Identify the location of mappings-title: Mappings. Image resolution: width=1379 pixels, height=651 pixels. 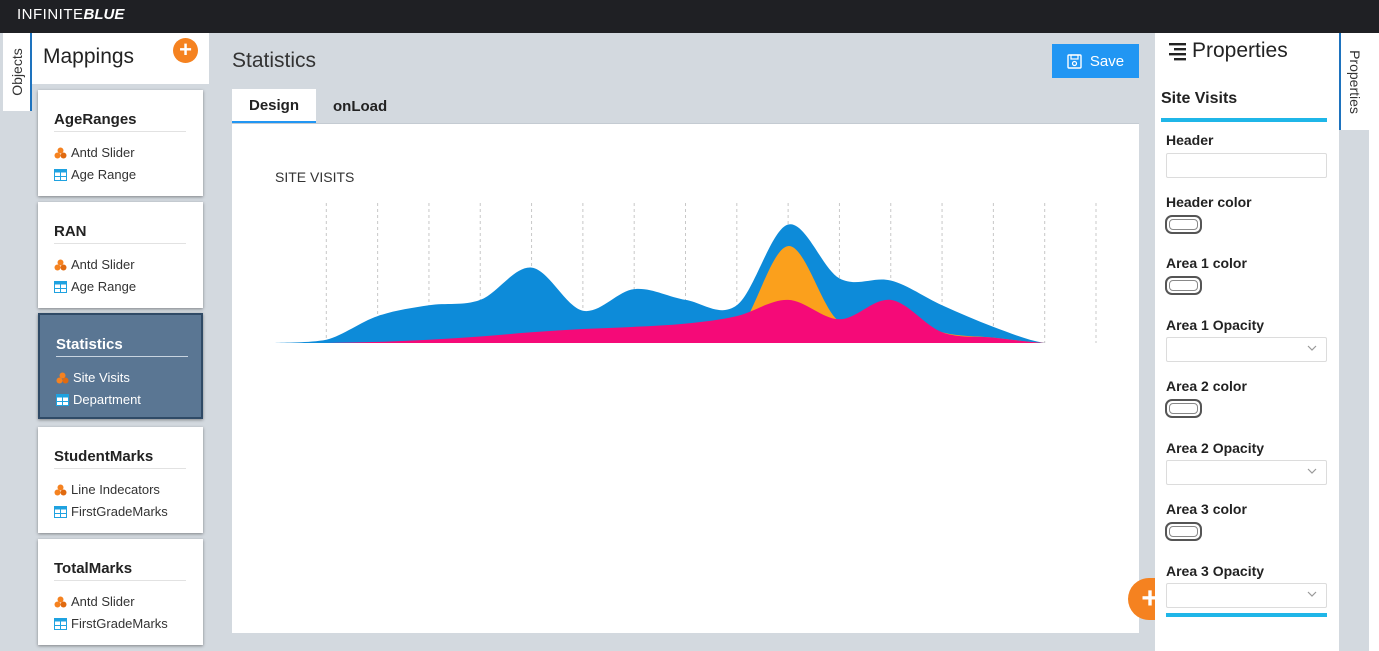
(89, 56).